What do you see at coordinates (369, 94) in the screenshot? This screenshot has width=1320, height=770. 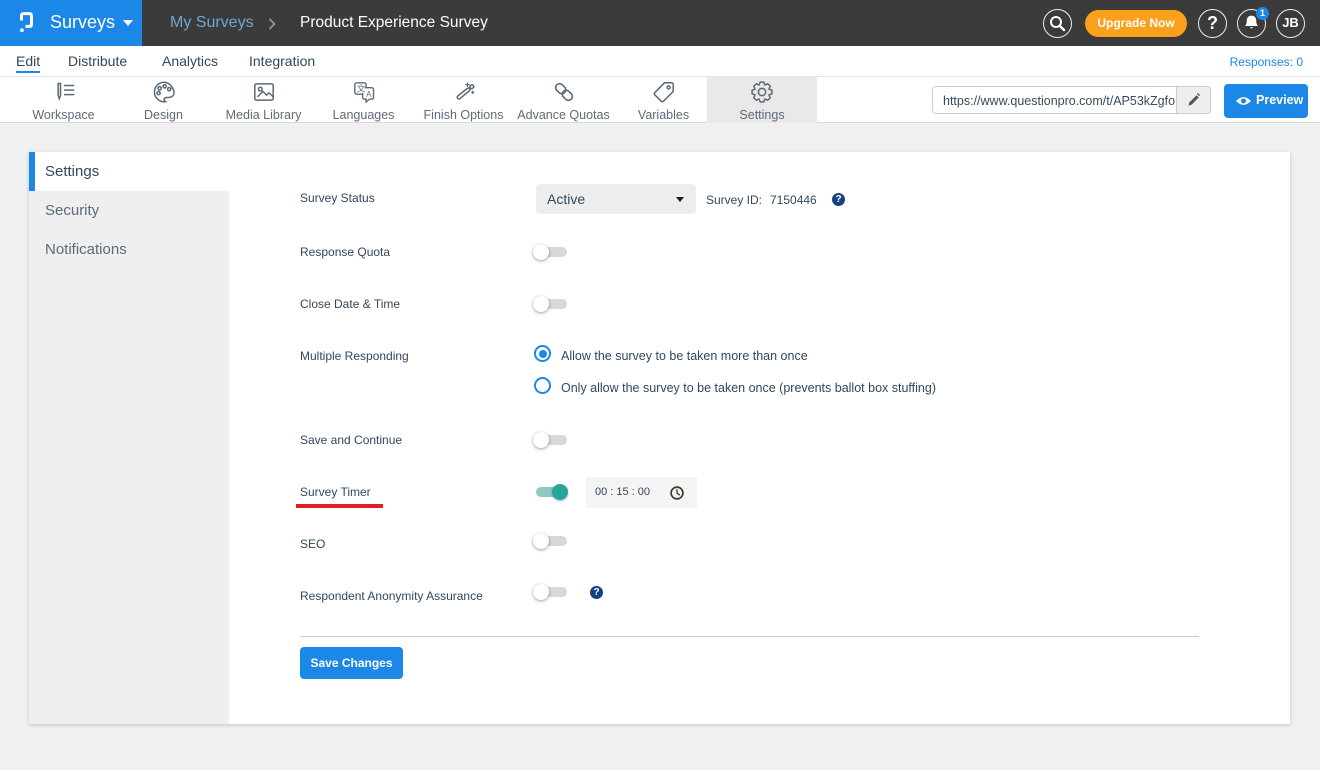 I see `svg-text: A` at bounding box center [369, 94].